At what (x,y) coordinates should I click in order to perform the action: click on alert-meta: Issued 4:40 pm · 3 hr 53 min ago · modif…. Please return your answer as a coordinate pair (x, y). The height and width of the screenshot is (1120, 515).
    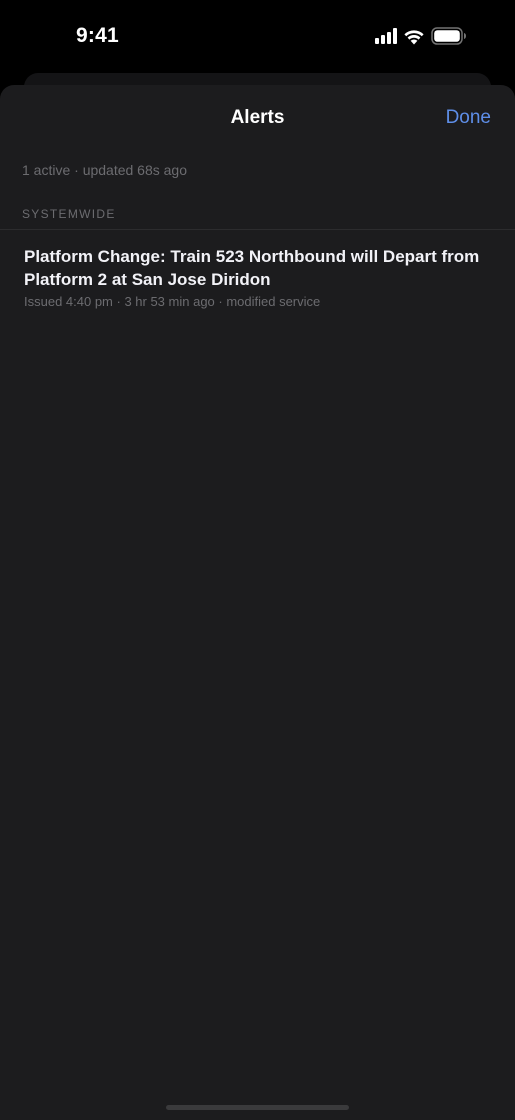
    Looking at the image, I should click on (172, 301).